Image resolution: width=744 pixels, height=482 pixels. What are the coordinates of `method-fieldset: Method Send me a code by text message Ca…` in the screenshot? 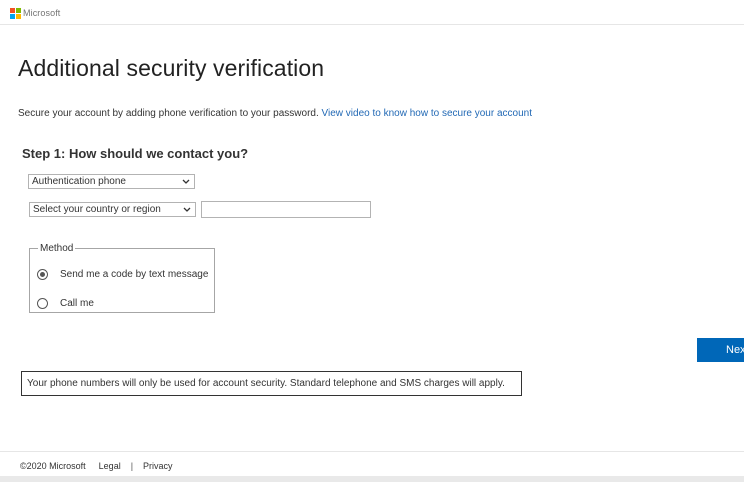 It's located at (122, 278).